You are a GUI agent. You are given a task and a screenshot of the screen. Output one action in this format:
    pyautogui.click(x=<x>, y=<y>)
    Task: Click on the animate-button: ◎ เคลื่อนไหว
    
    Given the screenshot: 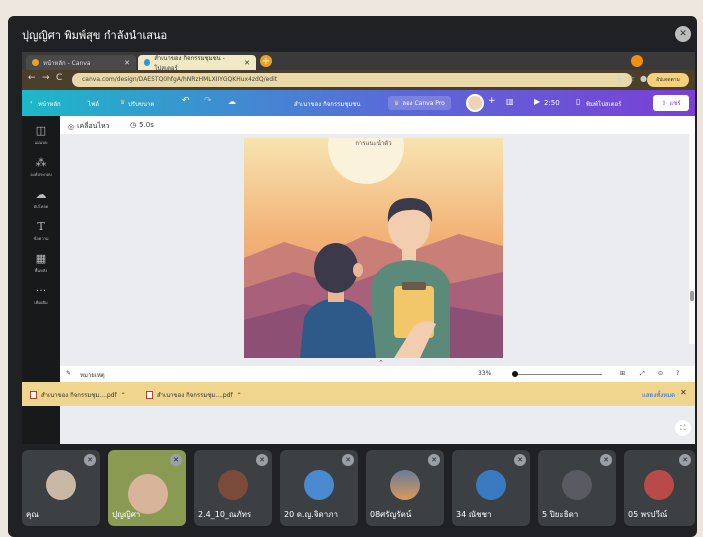 What is the action you would take?
    pyautogui.click(x=89, y=126)
    